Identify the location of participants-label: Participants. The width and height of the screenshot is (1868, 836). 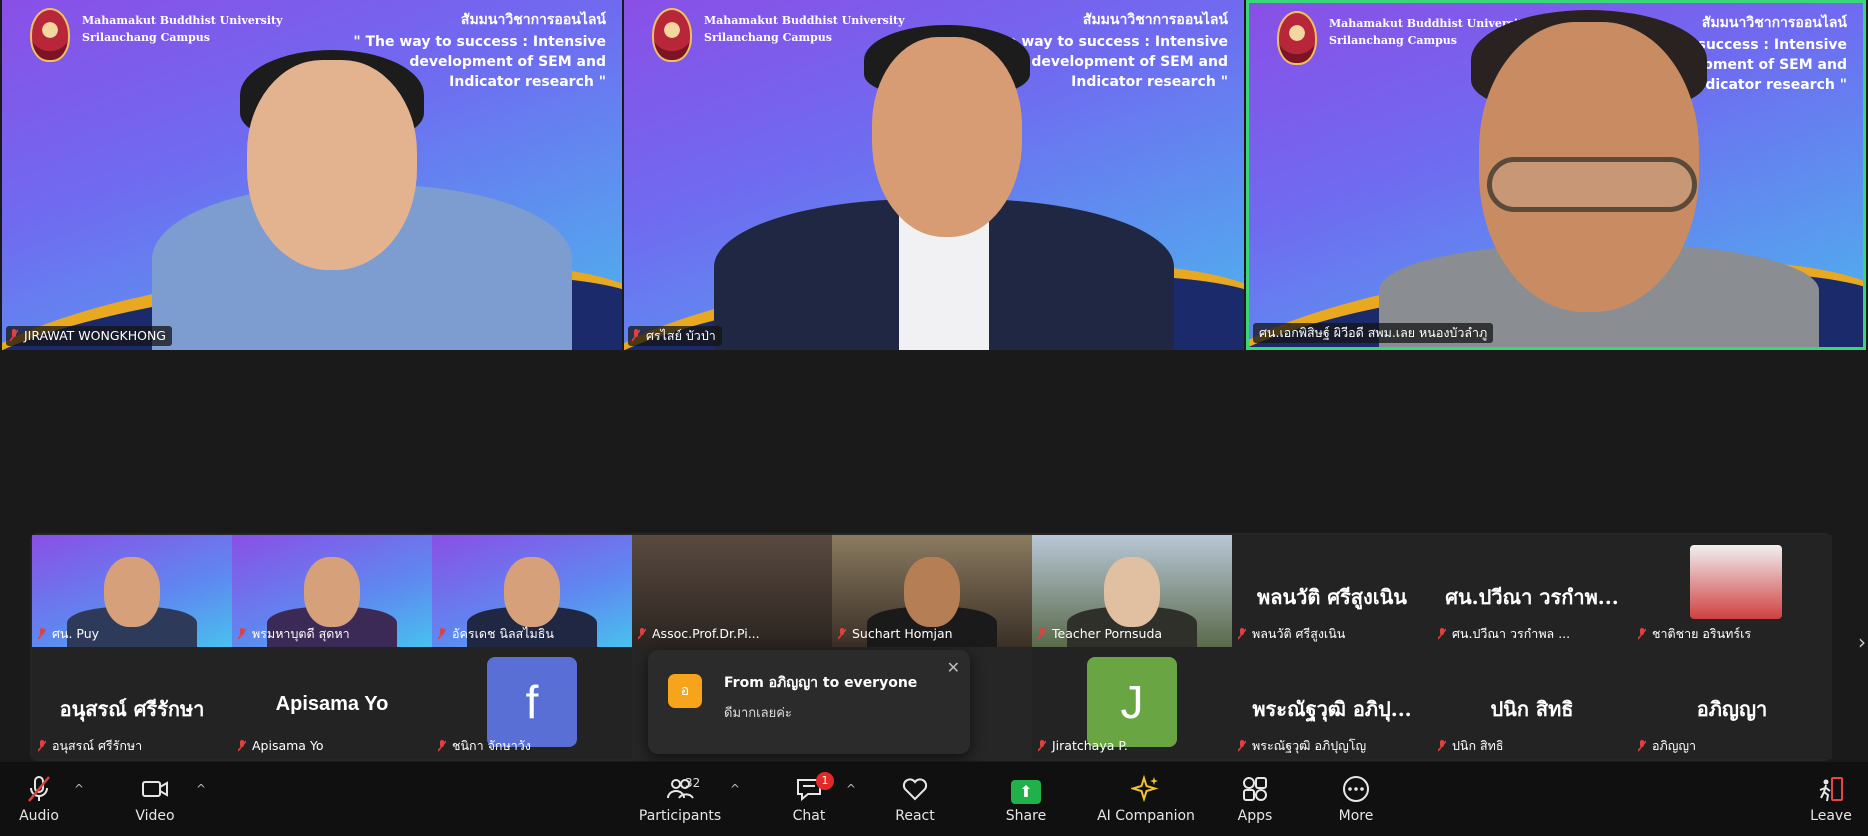
(680, 816).